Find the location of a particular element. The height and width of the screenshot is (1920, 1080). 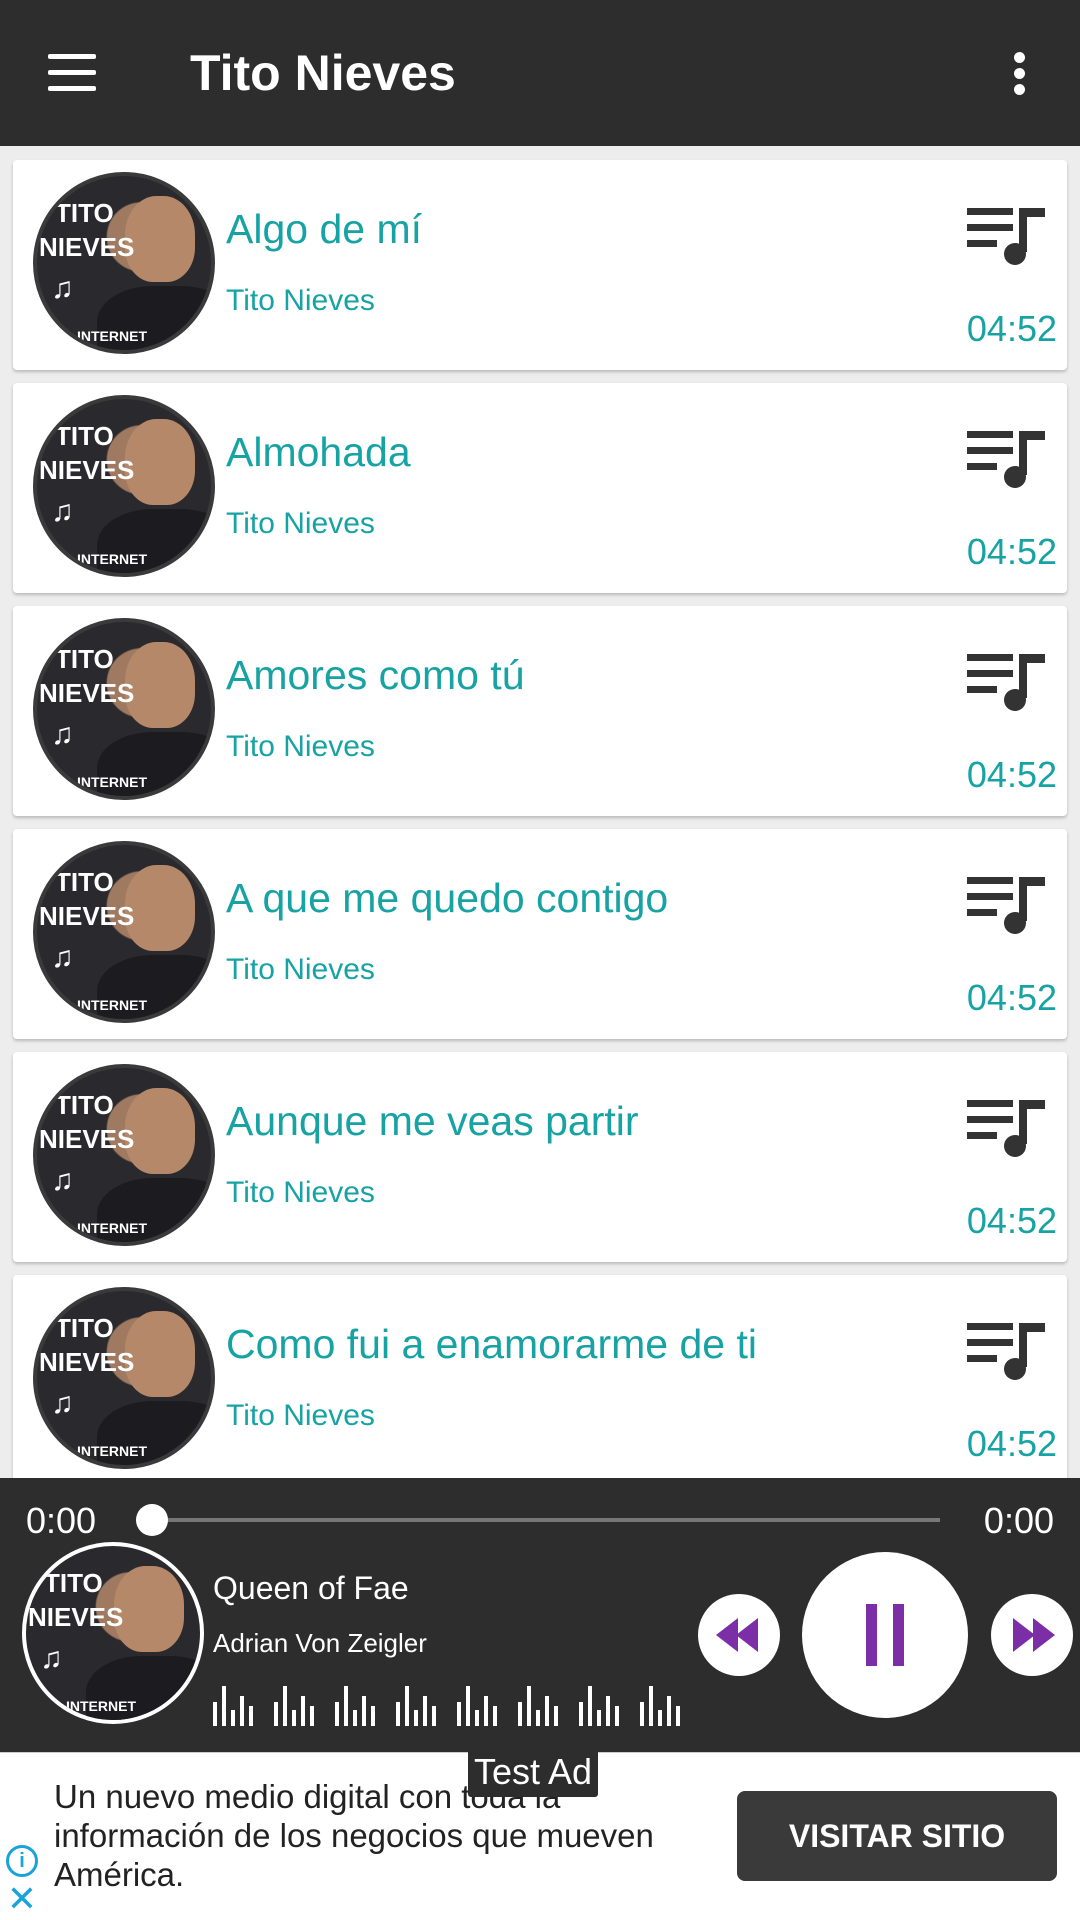

song-title: Almohada is located at coordinates (318, 452).